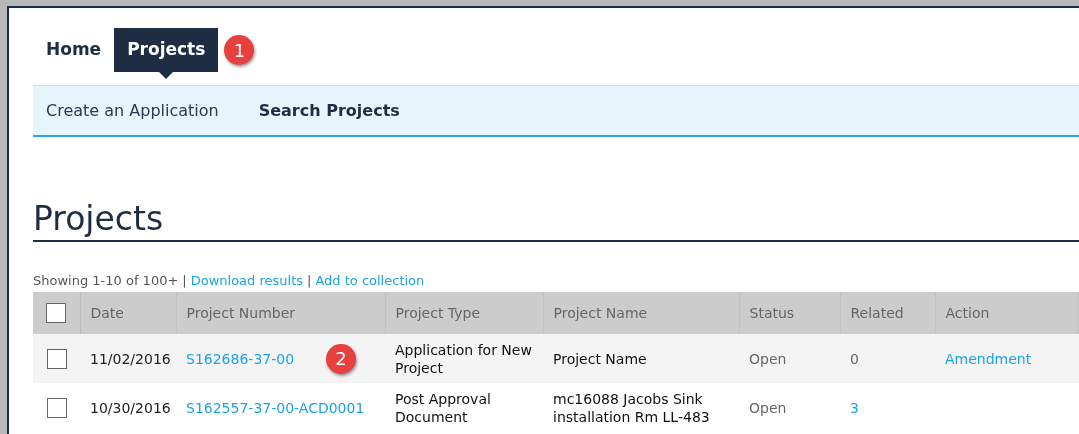 The width and height of the screenshot is (1079, 434). Describe the element at coordinates (556, 220) in the screenshot. I see `page-heading: Projects` at that location.